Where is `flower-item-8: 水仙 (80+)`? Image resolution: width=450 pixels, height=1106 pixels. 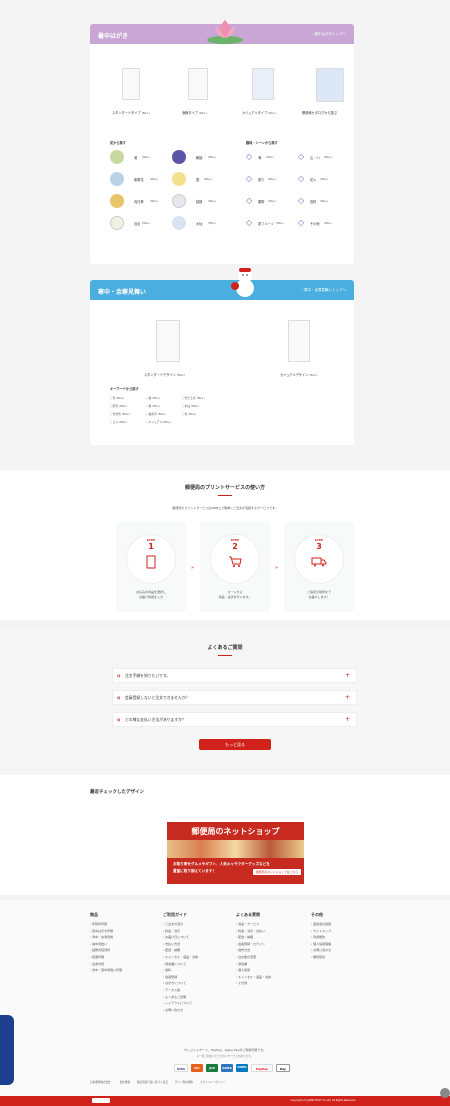 flower-item-8: 水仙 (80+) is located at coordinates (202, 224).